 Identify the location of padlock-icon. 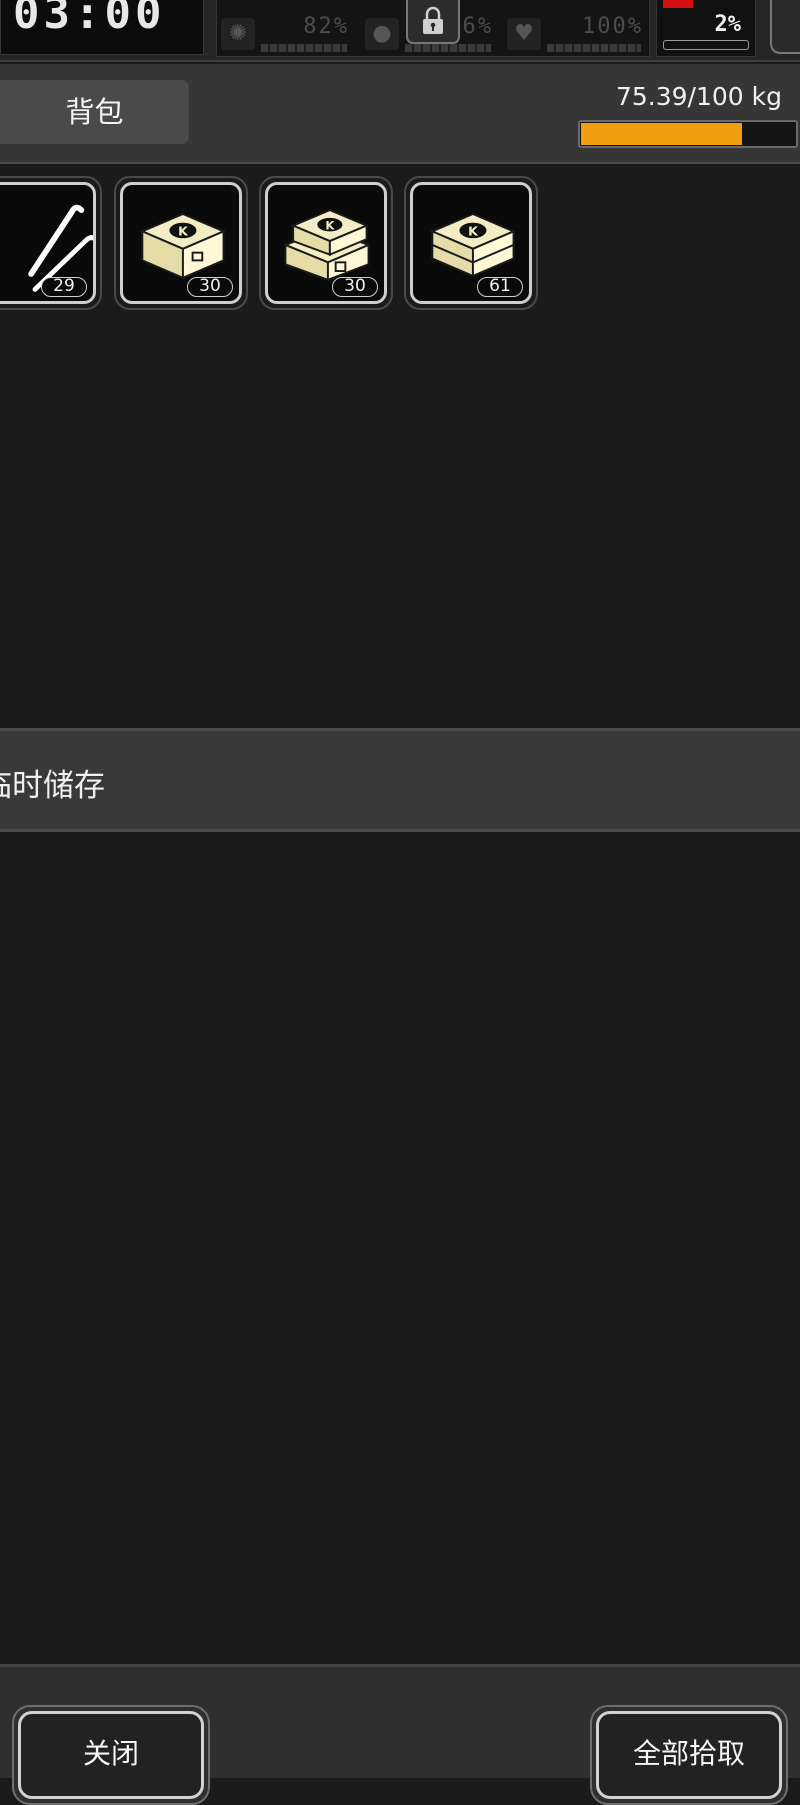
(433, 24).